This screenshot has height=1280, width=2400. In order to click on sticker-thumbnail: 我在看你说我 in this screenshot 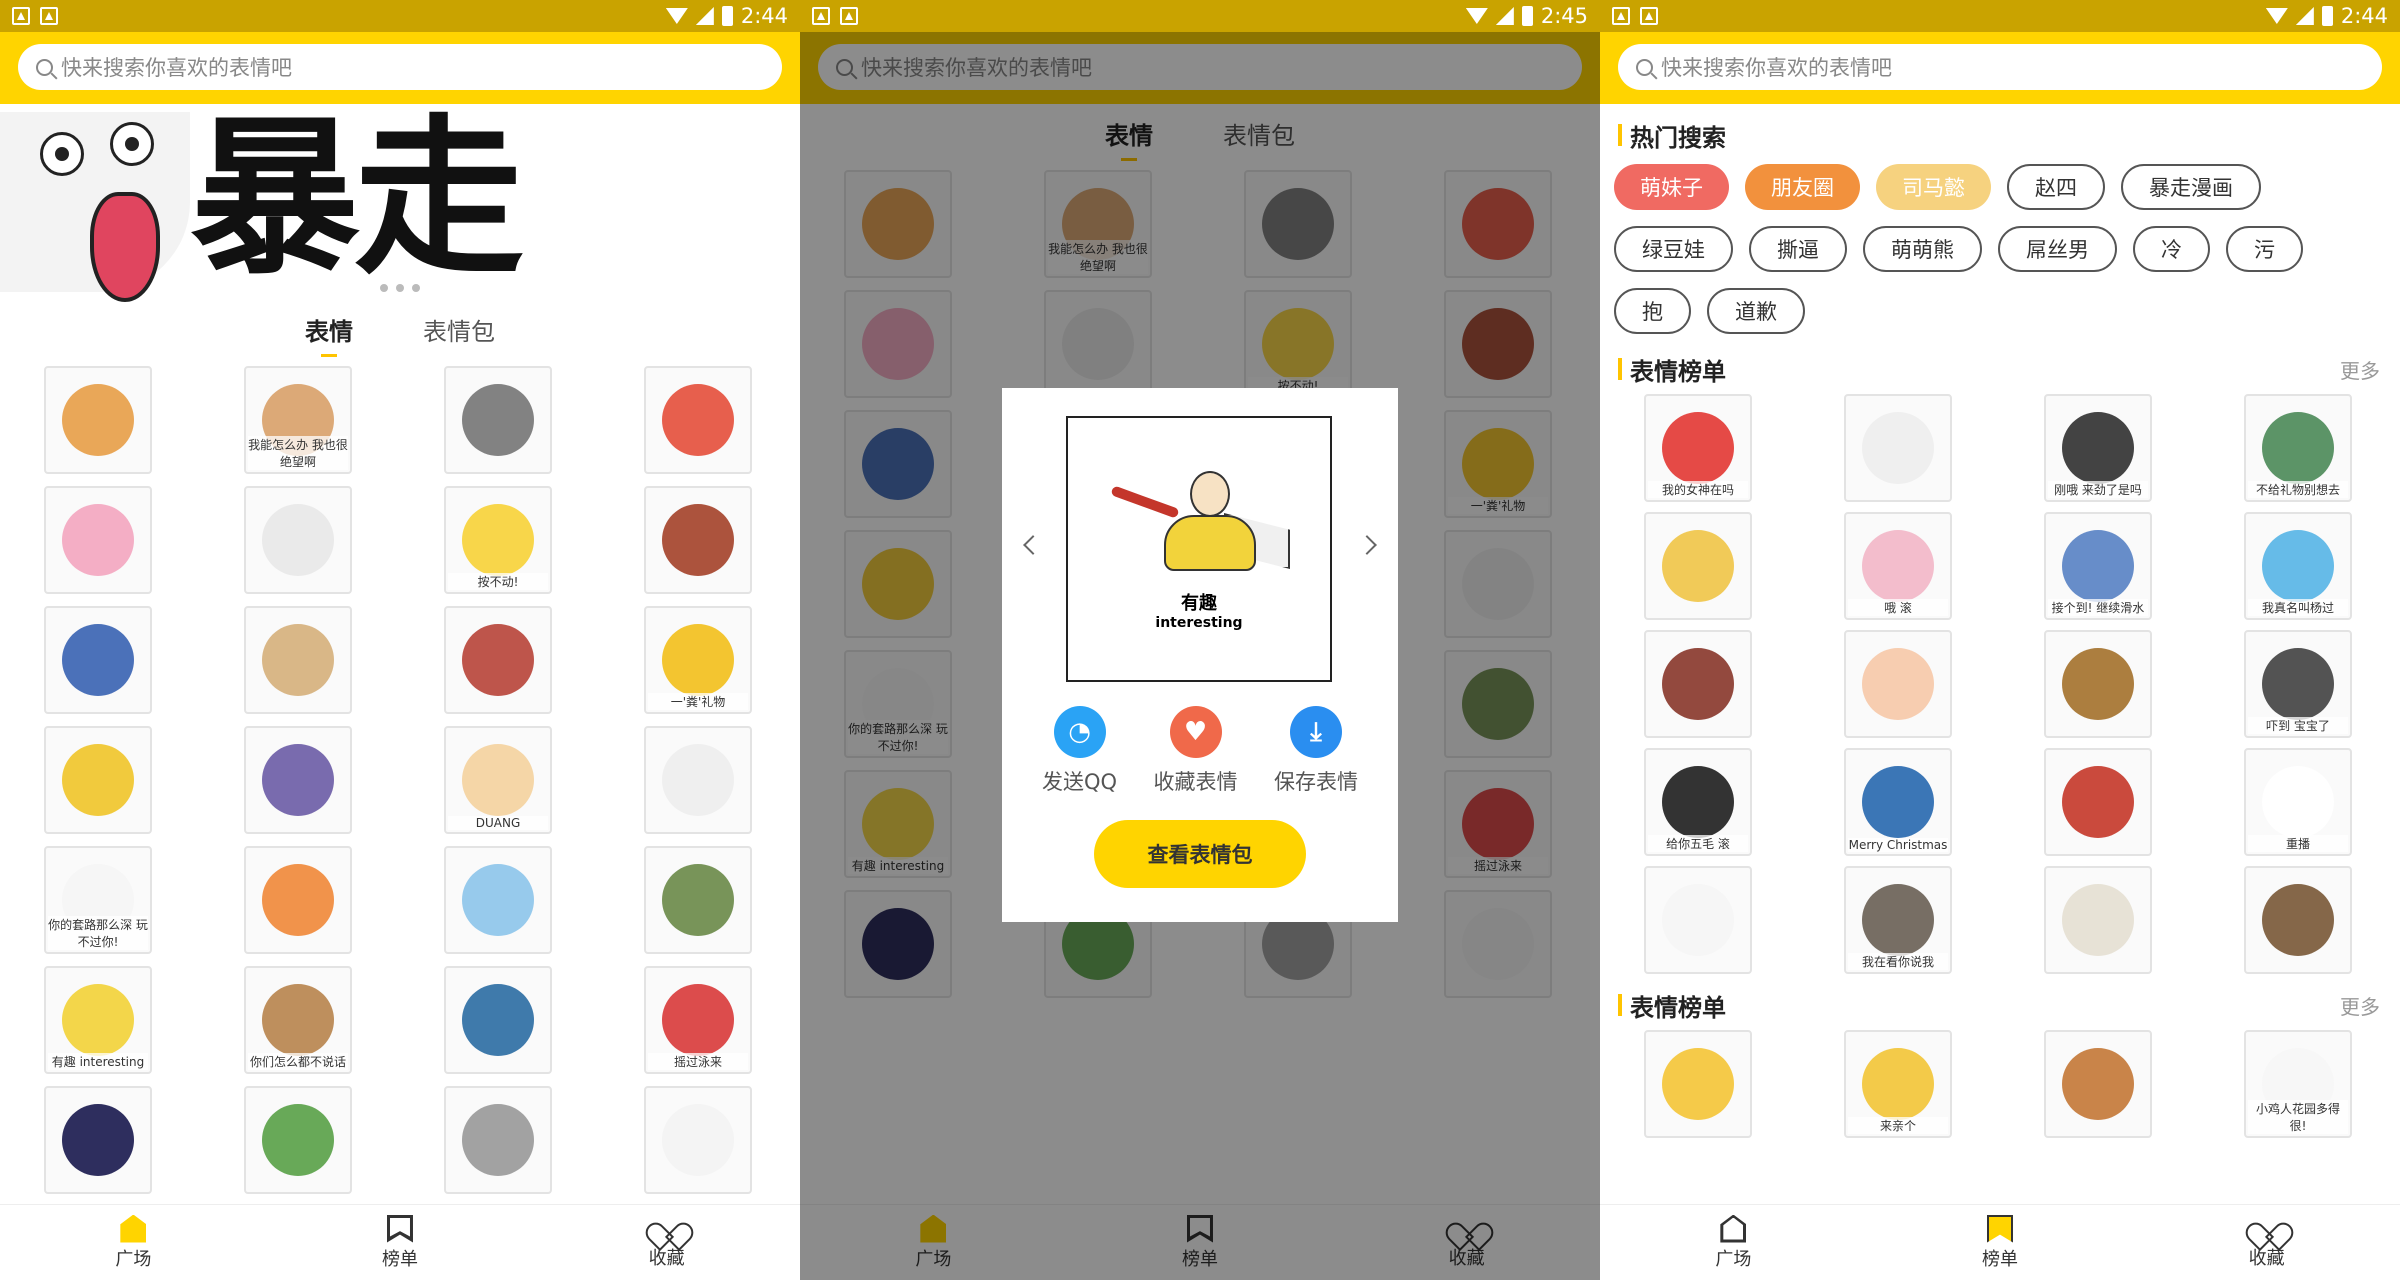, I will do `click(1898, 920)`.